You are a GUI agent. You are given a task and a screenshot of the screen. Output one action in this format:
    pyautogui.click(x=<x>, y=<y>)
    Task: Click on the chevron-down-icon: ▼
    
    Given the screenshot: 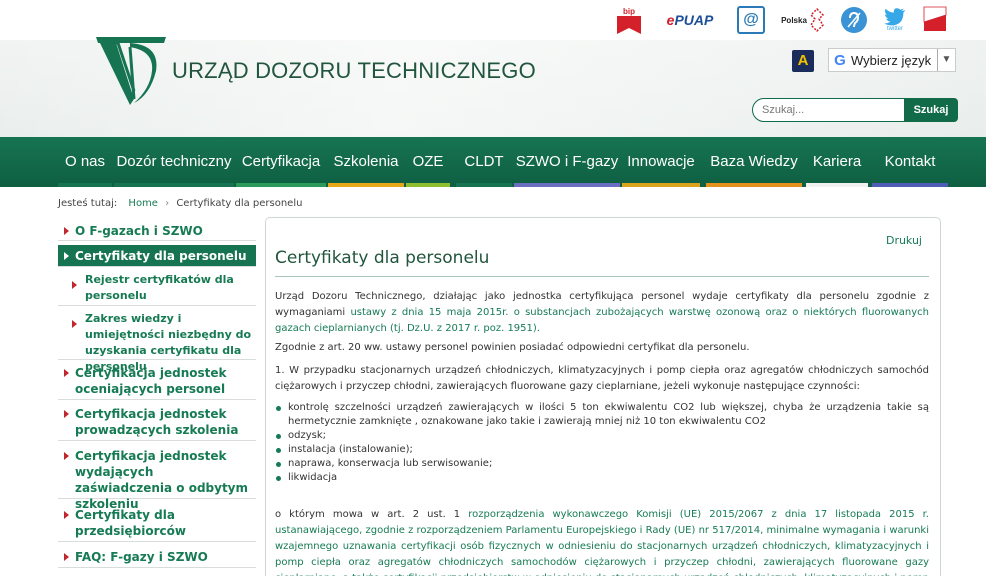 What is the action you would take?
    pyautogui.click(x=946, y=60)
    